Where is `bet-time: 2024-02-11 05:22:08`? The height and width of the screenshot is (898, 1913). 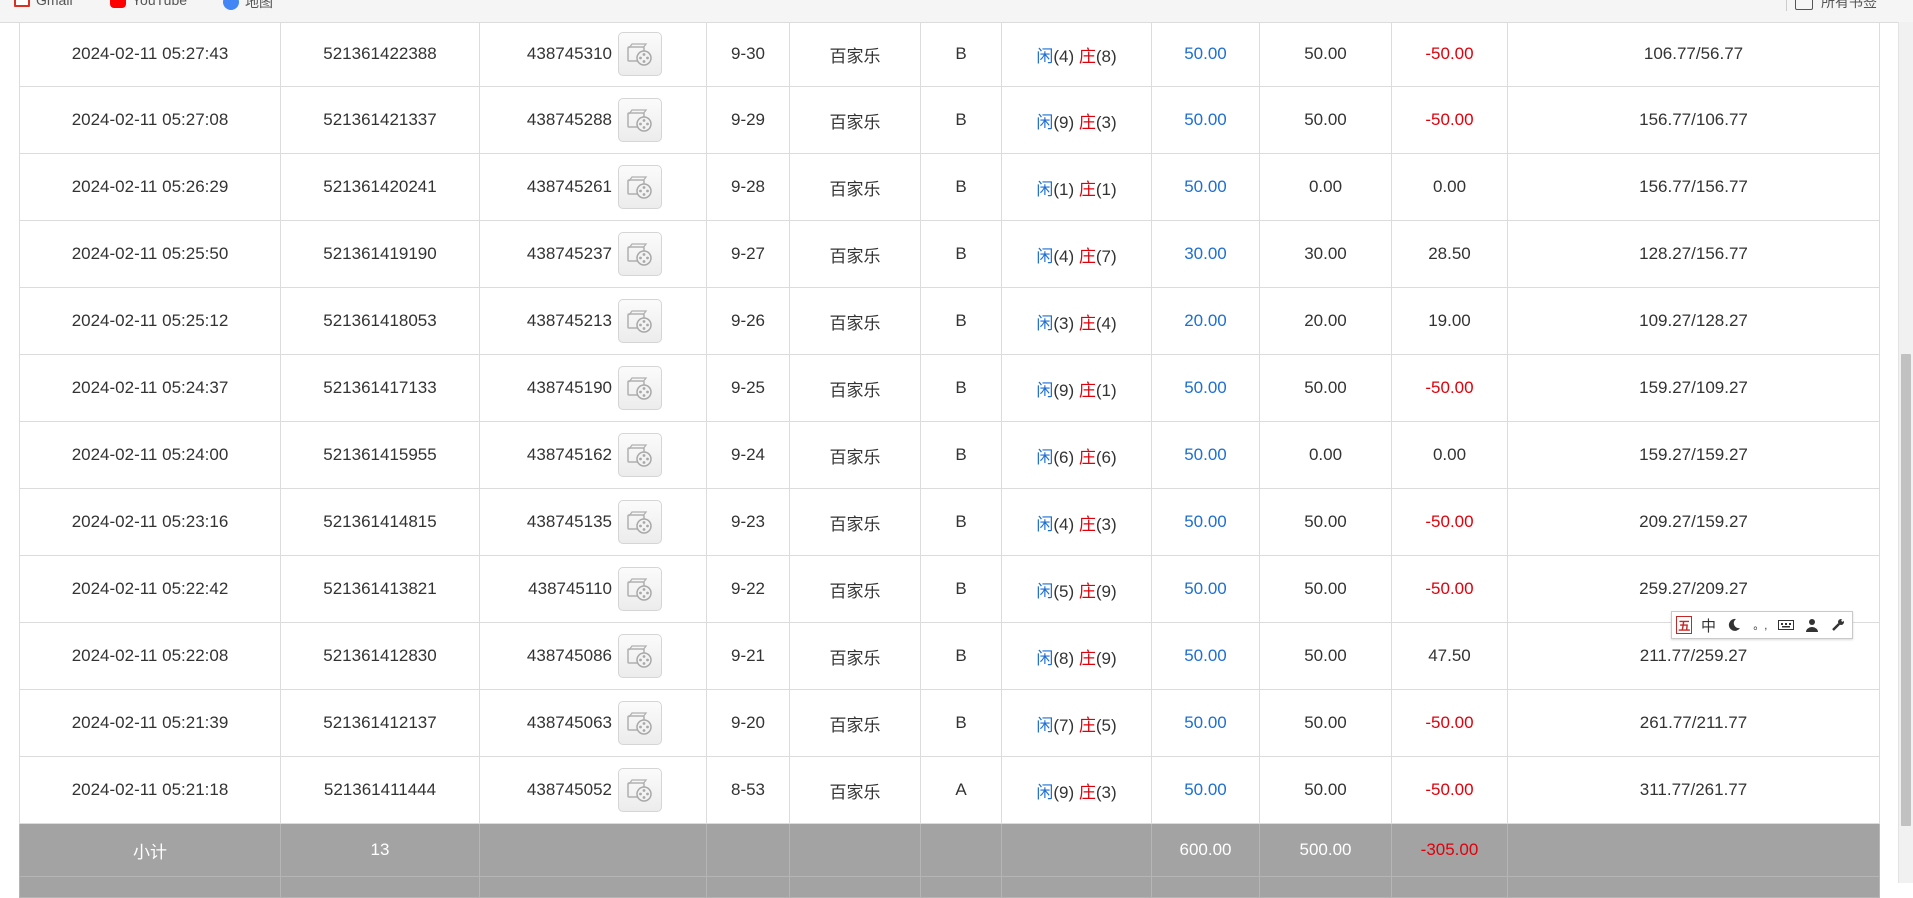
bet-time: 2024-02-11 05:22:08 is located at coordinates (150, 656).